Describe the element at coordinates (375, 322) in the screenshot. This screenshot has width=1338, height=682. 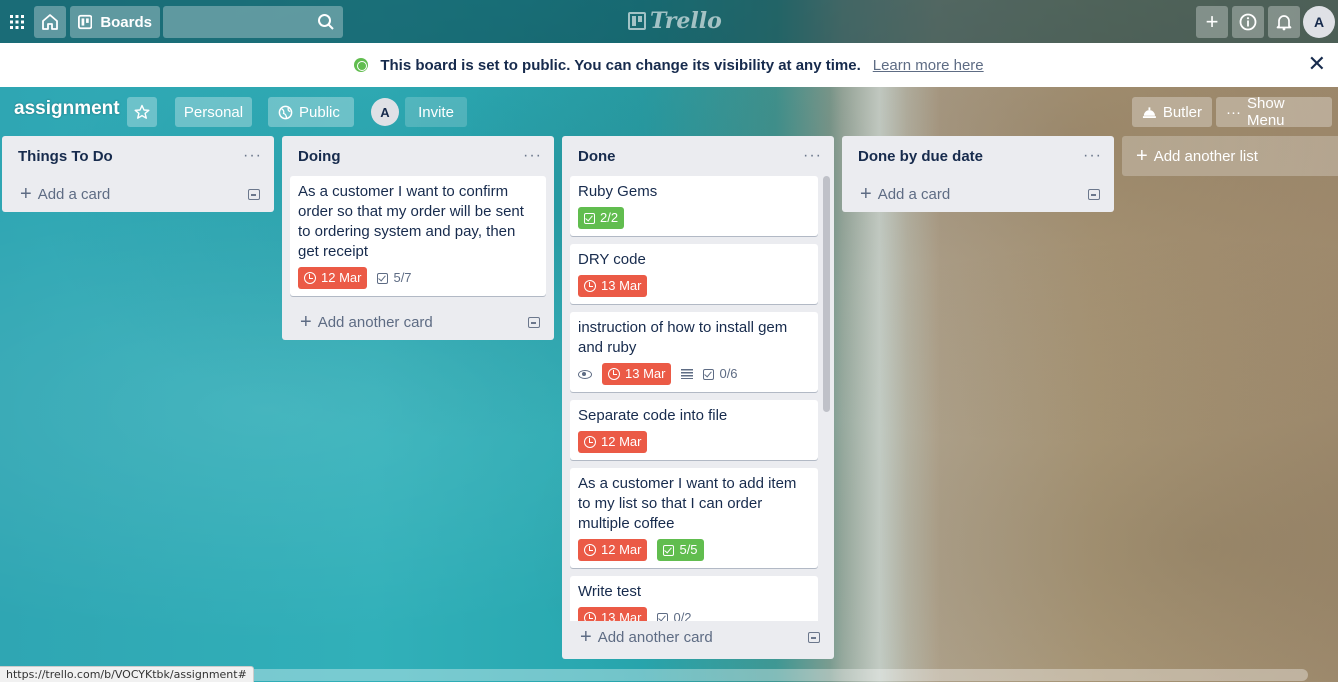
I see `add-card-label: Add another card` at that location.